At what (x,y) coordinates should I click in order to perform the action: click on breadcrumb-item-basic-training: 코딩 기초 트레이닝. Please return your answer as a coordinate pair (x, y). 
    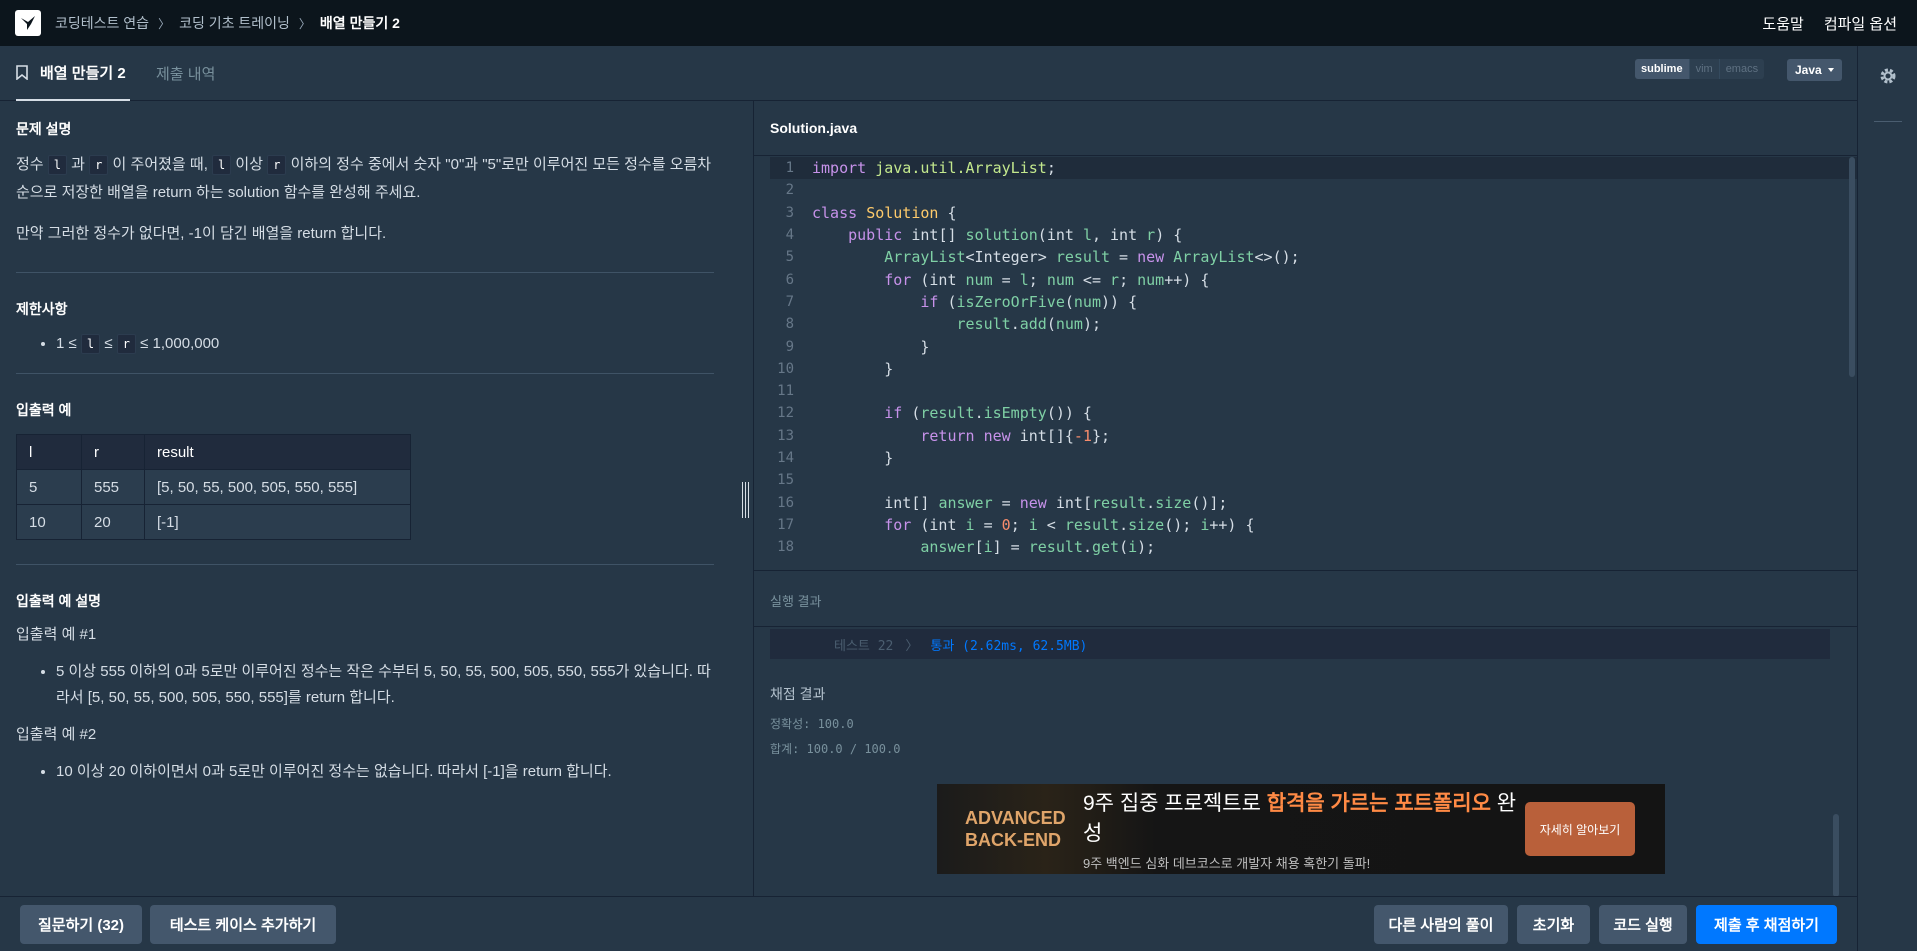
    Looking at the image, I should click on (234, 23).